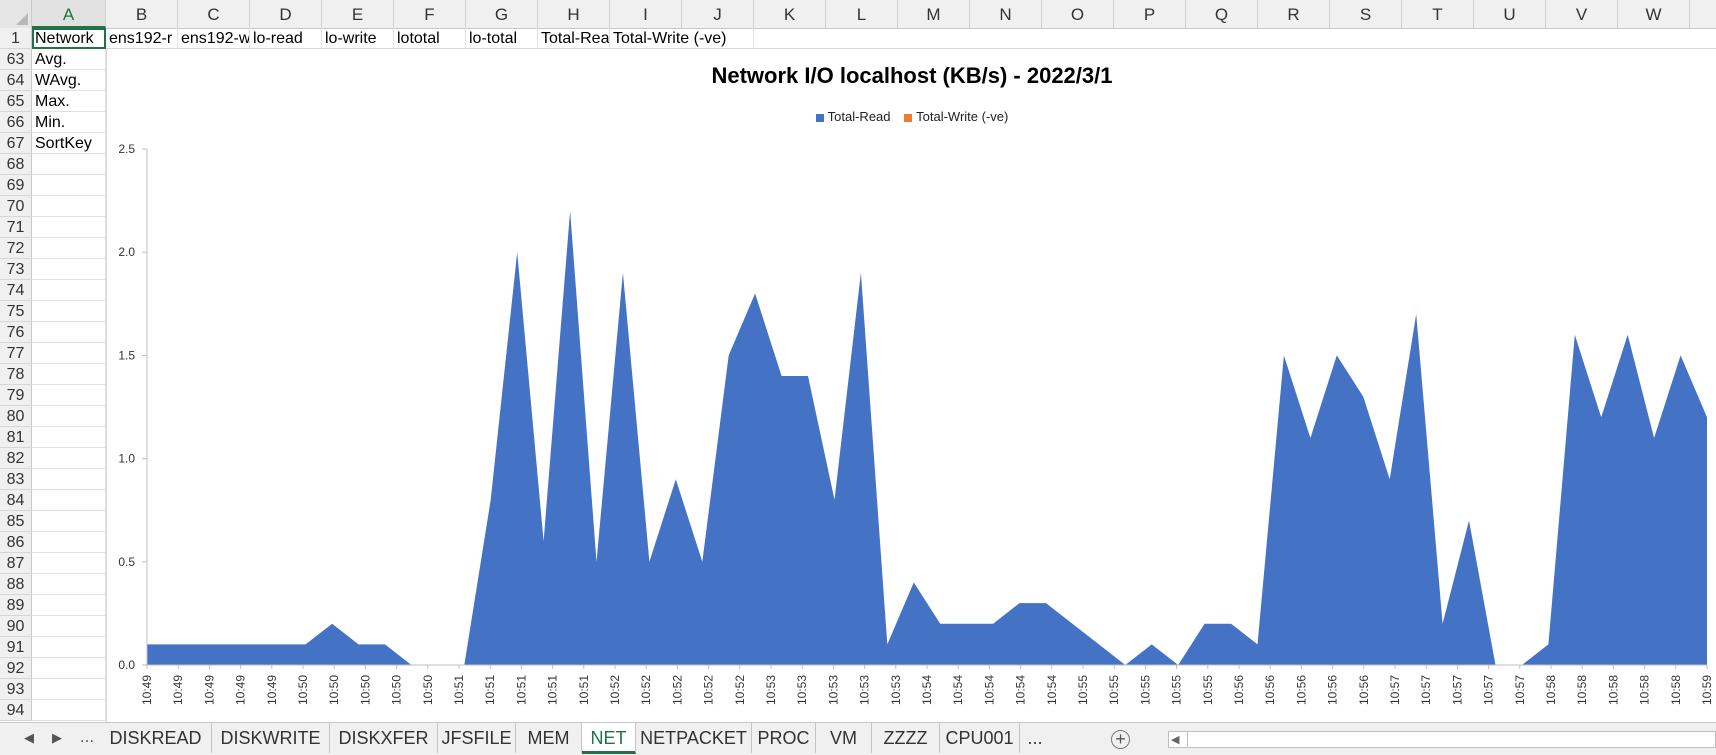 This screenshot has width=1716, height=755. I want to click on column-header-t: T, so click(1438, 14).